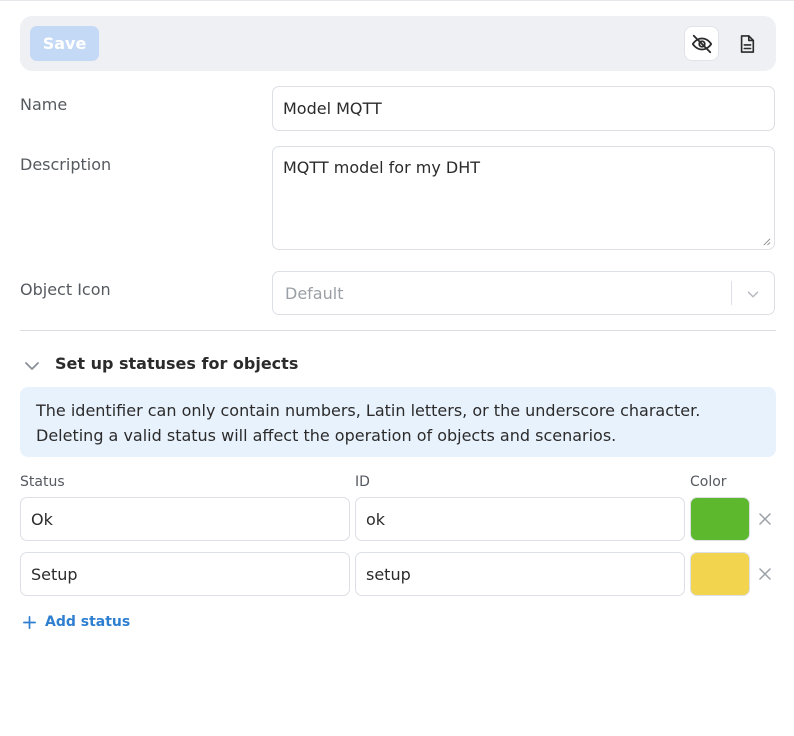  I want to click on description-textarea: MQTT model for my DHT, so click(523, 198).